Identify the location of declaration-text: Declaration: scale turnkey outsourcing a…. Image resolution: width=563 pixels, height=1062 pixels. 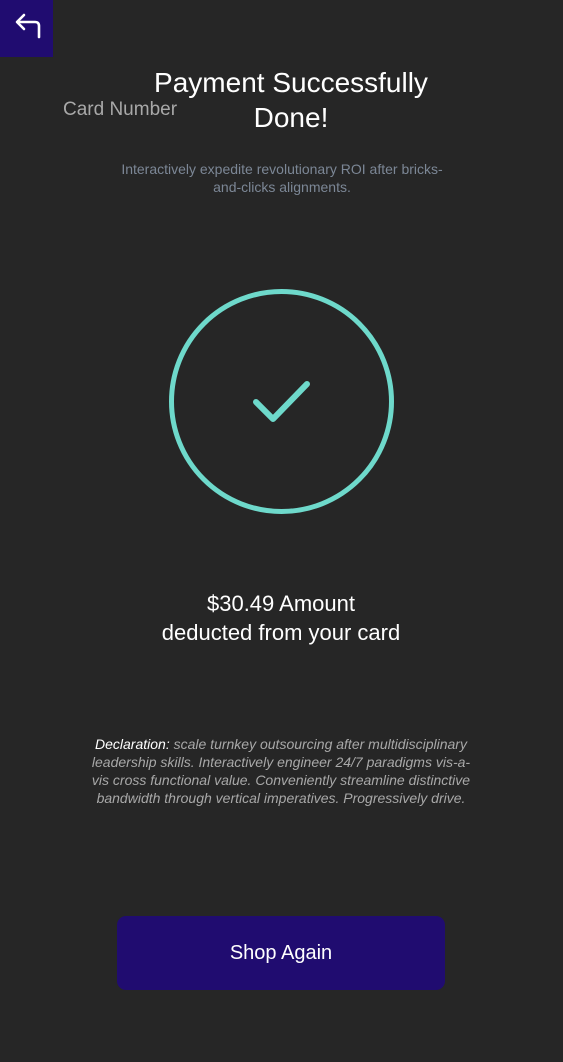
(281, 771).